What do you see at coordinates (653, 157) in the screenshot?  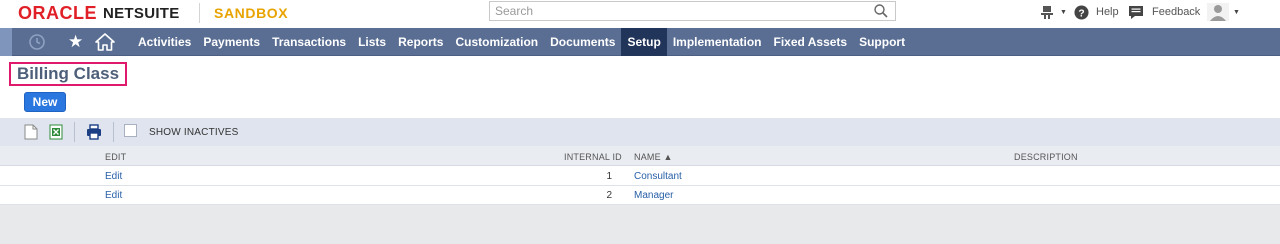 I see `column-header-name: NAME ▲` at bounding box center [653, 157].